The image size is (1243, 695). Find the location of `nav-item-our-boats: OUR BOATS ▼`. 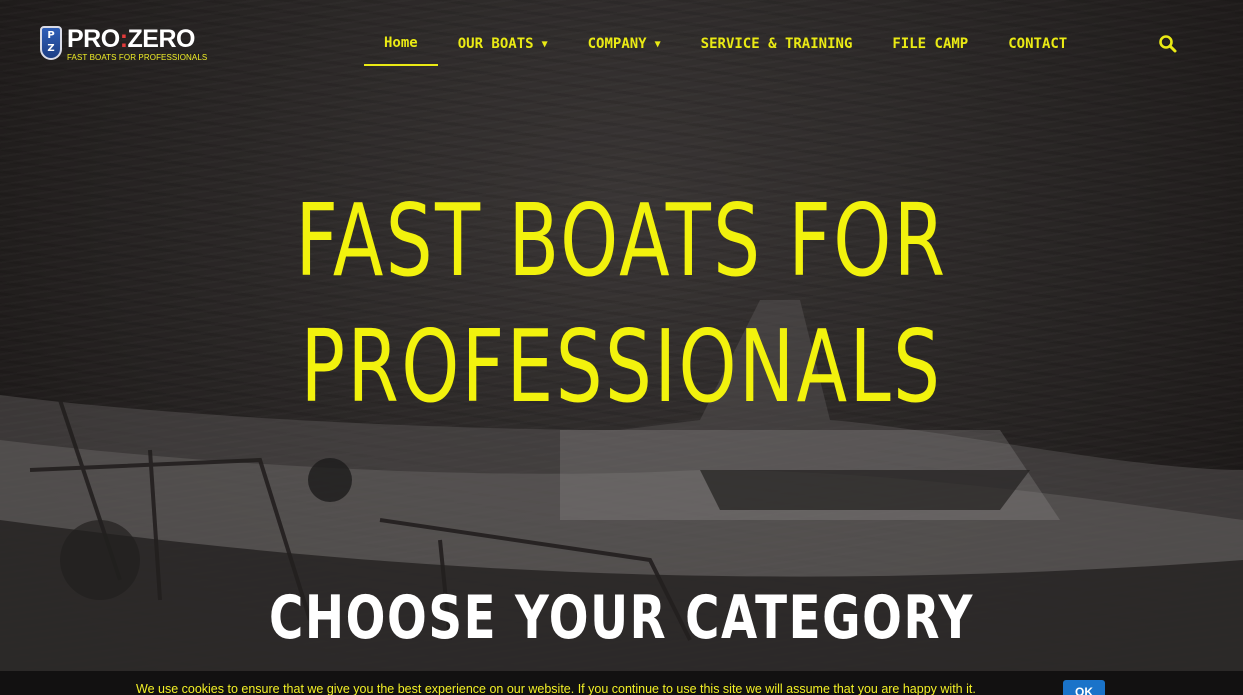

nav-item-our-boats: OUR BOATS ▼ is located at coordinates (503, 44).